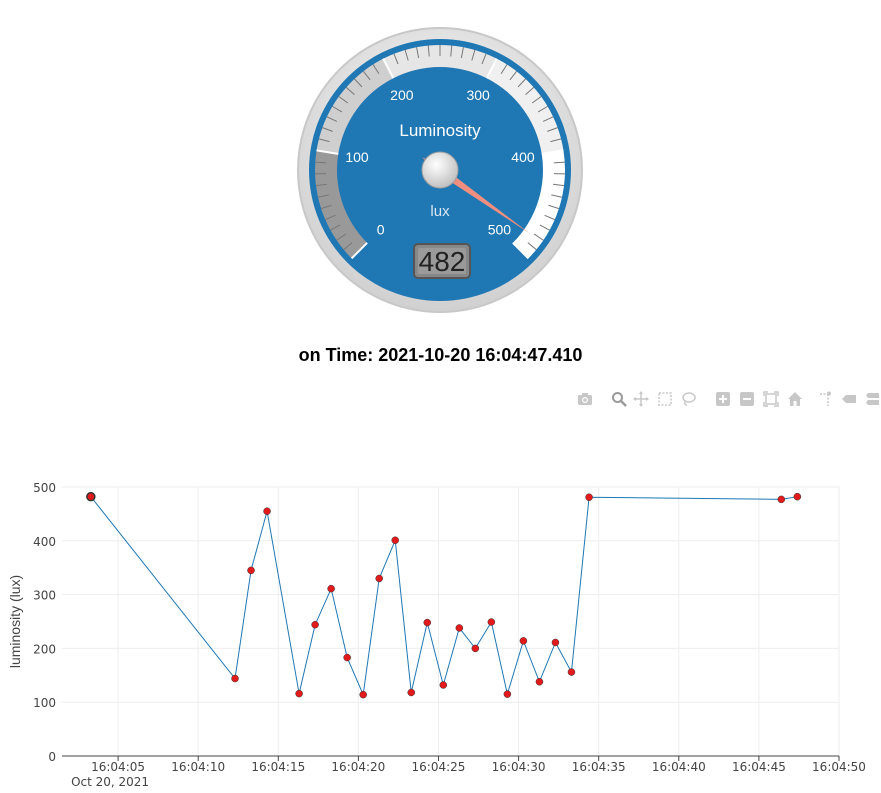  I want to click on y-tick-label: 0, so click(52, 757).